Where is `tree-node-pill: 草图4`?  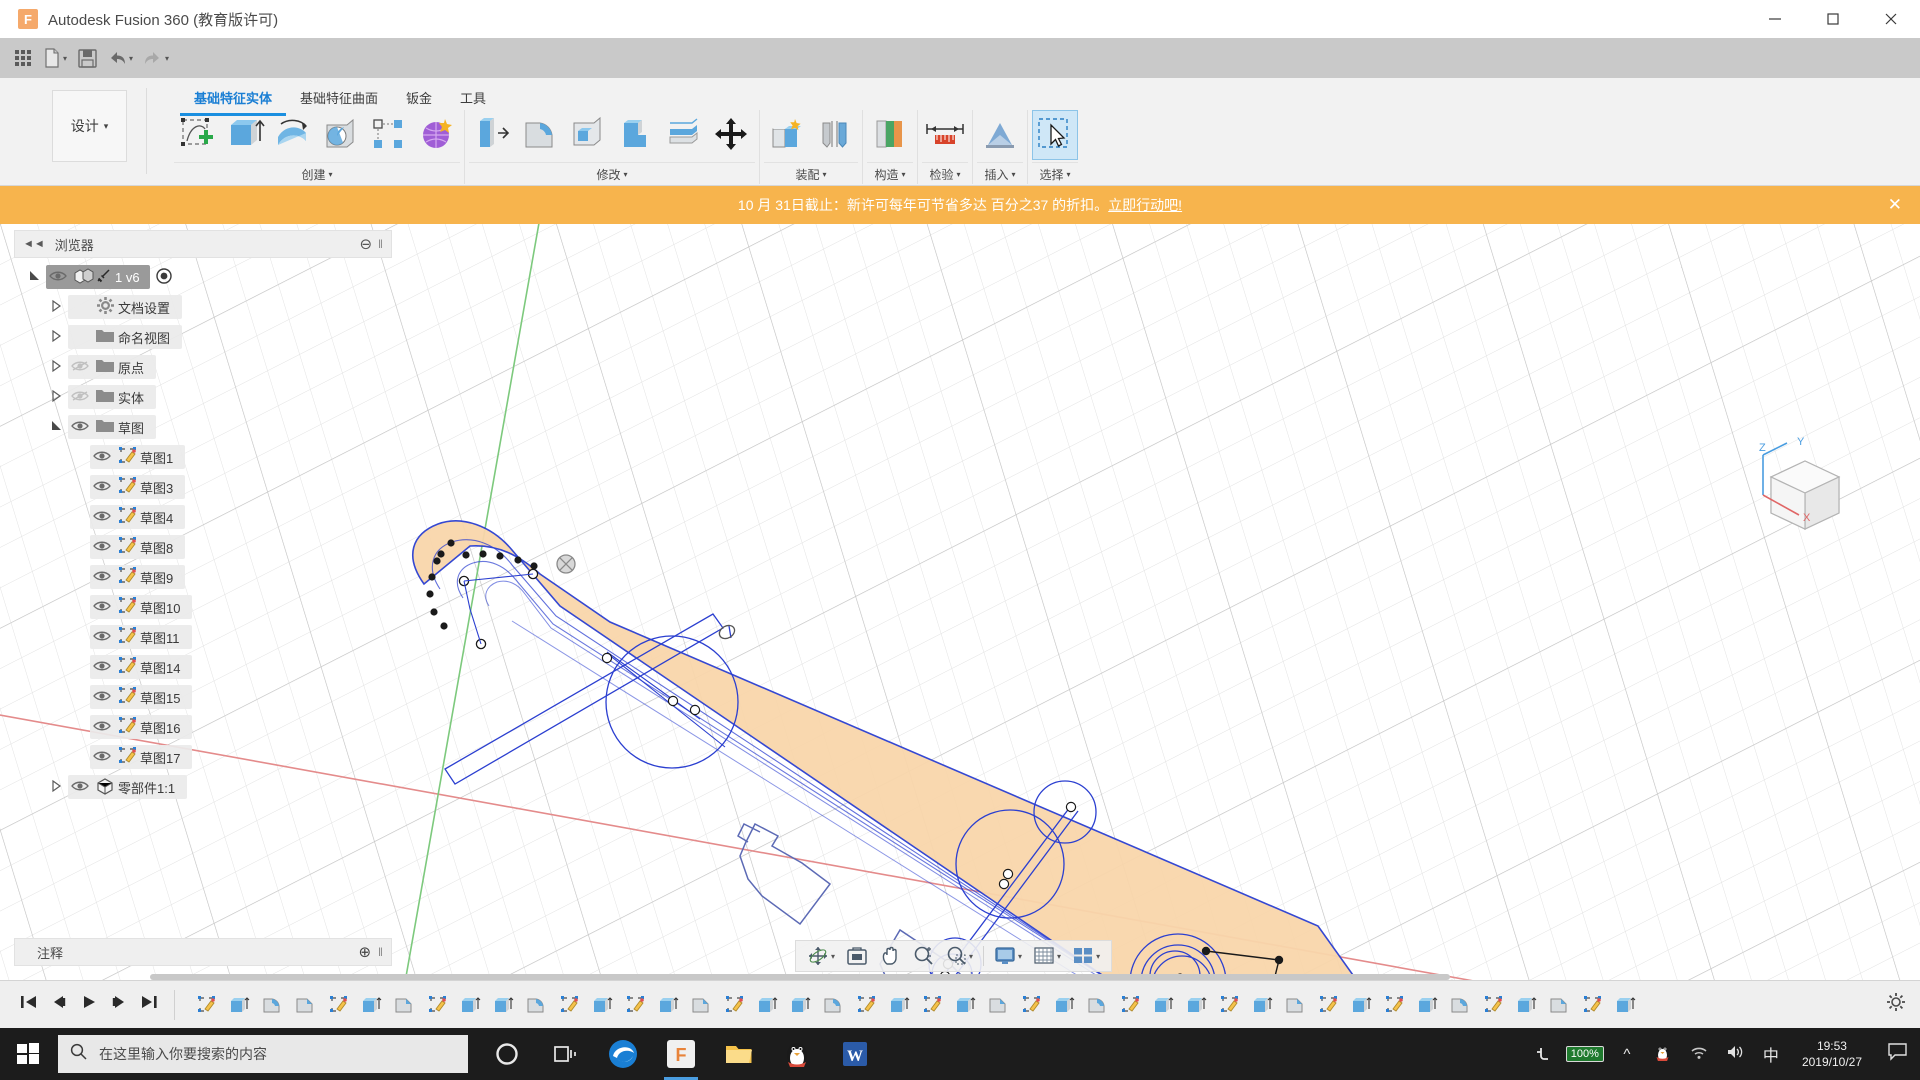 tree-node-pill: 草图4 is located at coordinates (138, 517).